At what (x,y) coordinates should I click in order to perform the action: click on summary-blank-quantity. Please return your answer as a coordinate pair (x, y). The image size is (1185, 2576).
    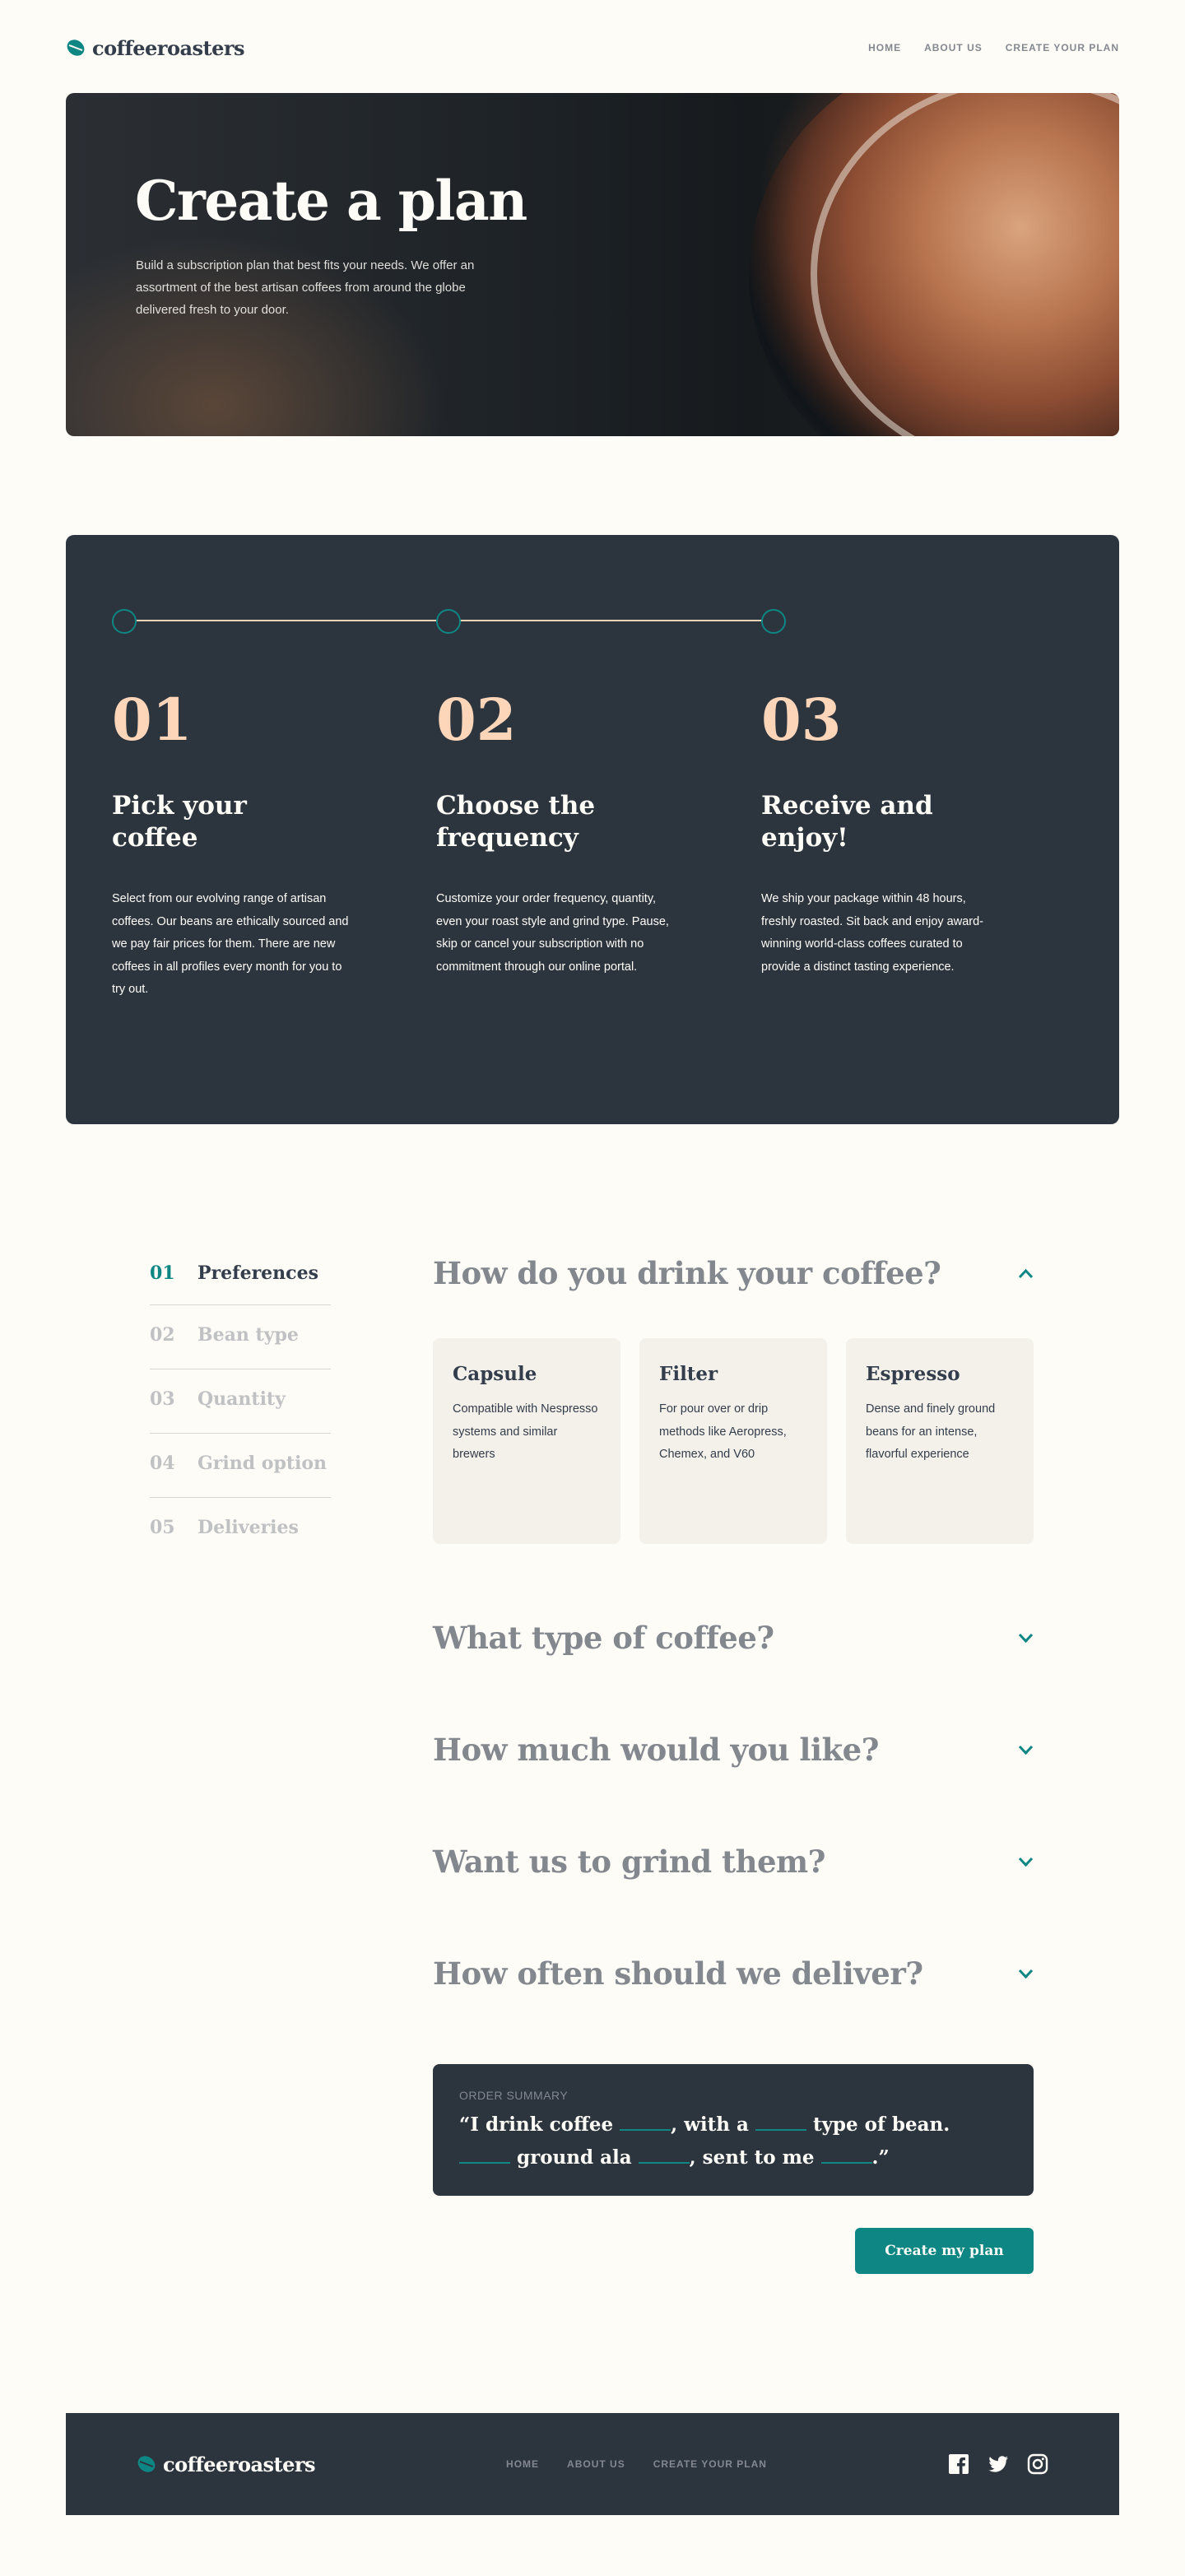
    Looking at the image, I should click on (484, 2155).